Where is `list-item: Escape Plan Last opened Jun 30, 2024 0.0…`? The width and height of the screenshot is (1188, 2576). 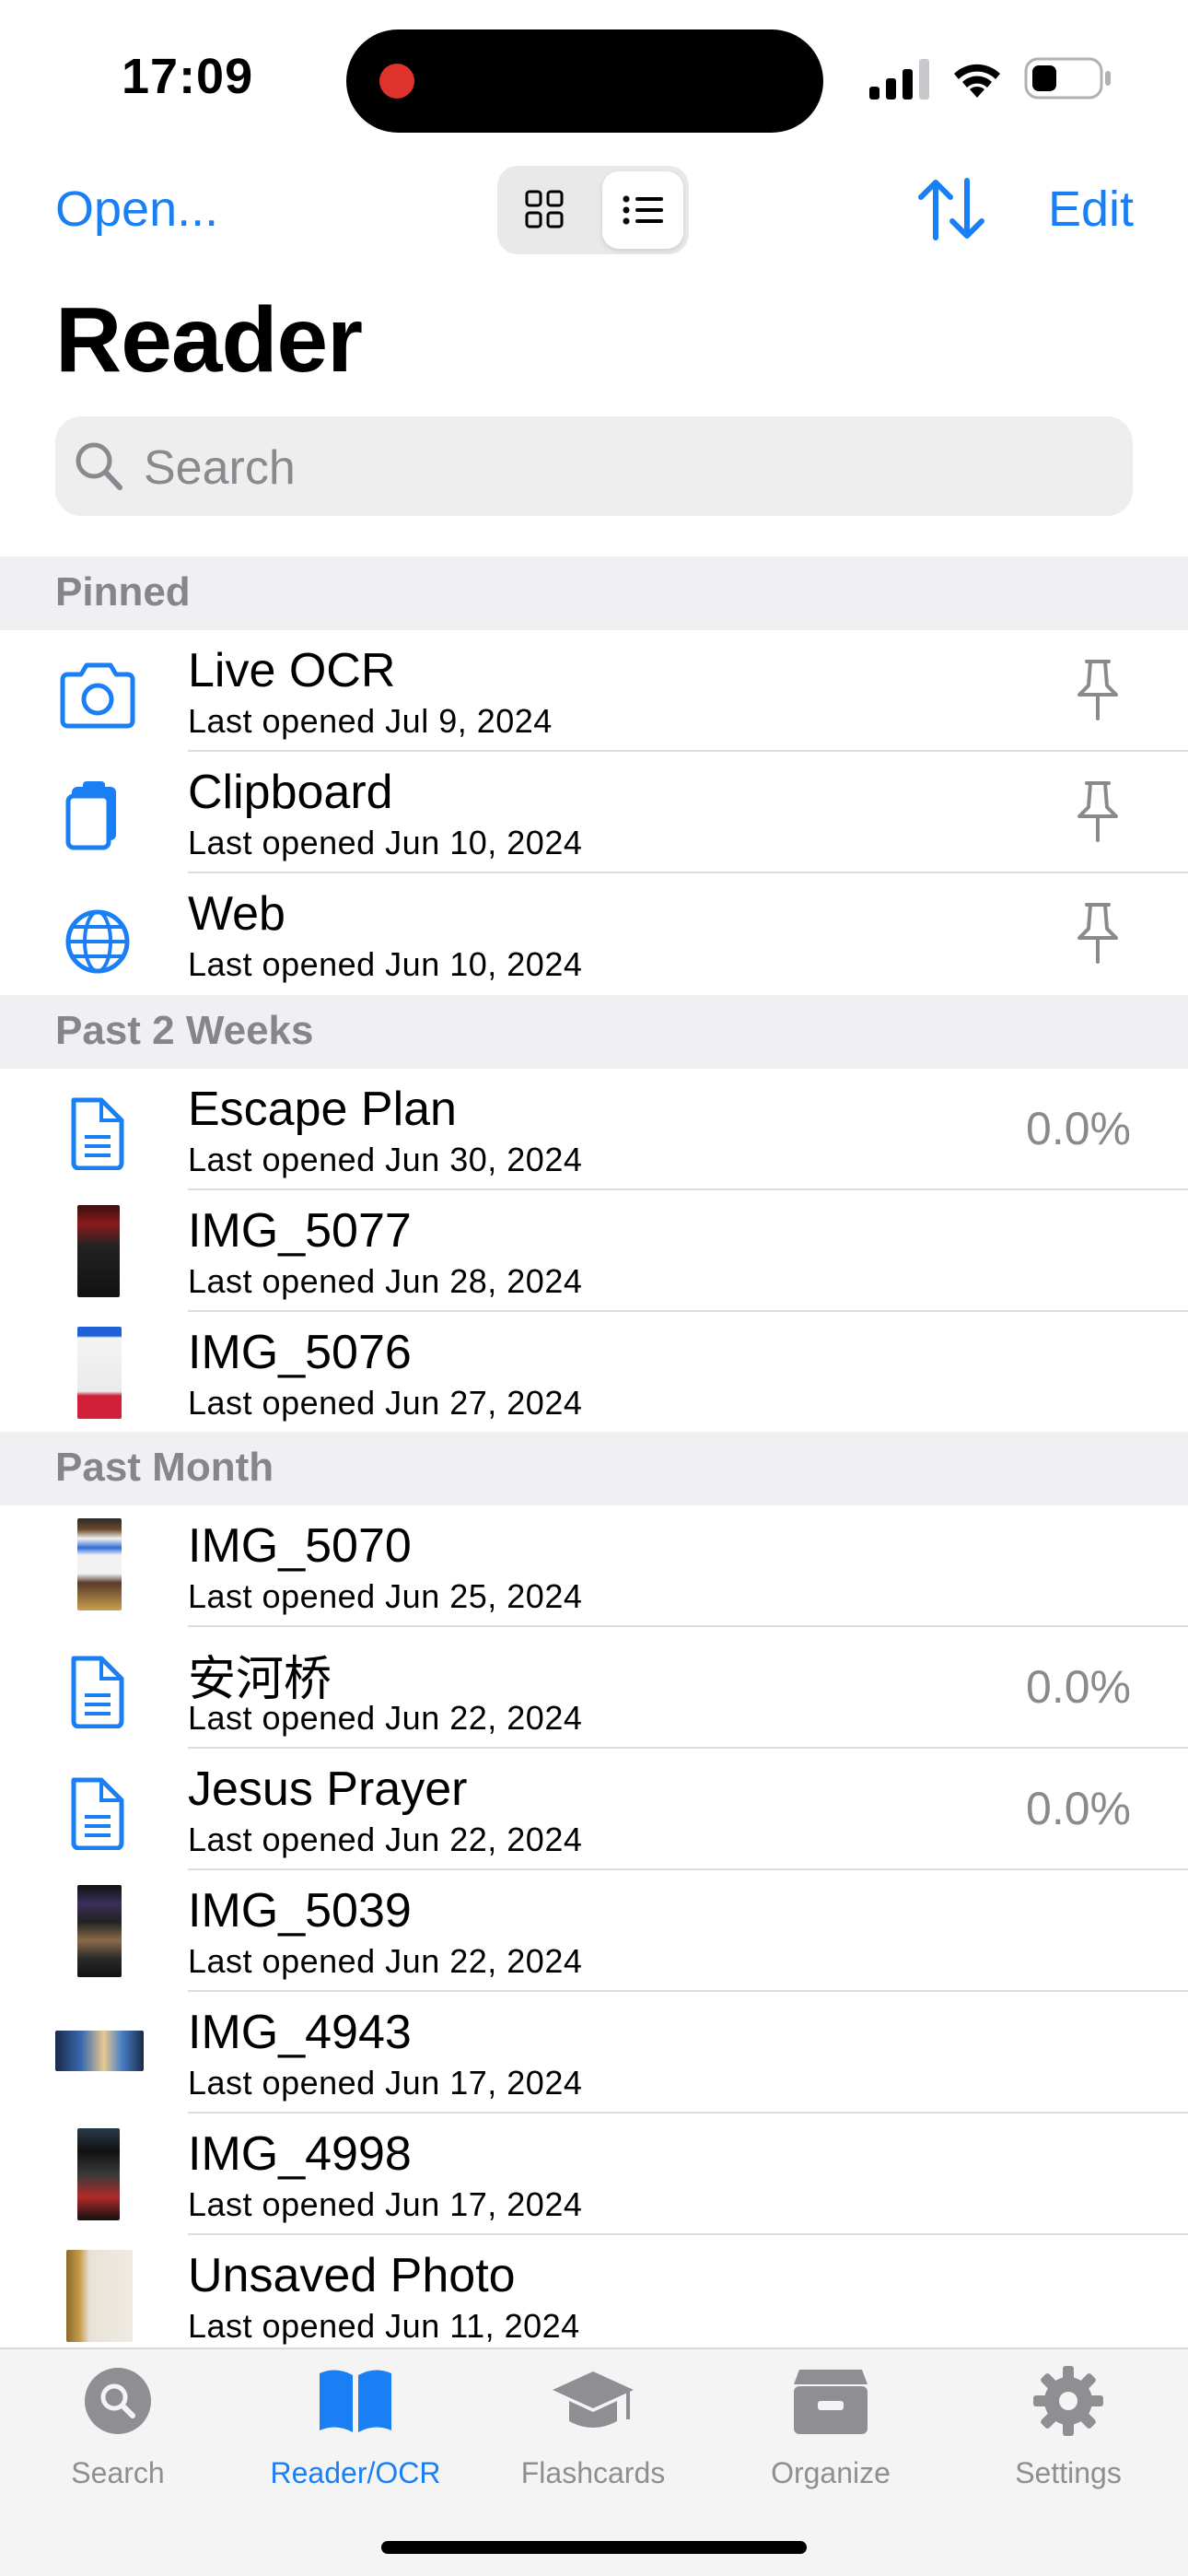 list-item: Escape Plan Last opened Jun 30, 2024 0.0… is located at coordinates (594, 1129).